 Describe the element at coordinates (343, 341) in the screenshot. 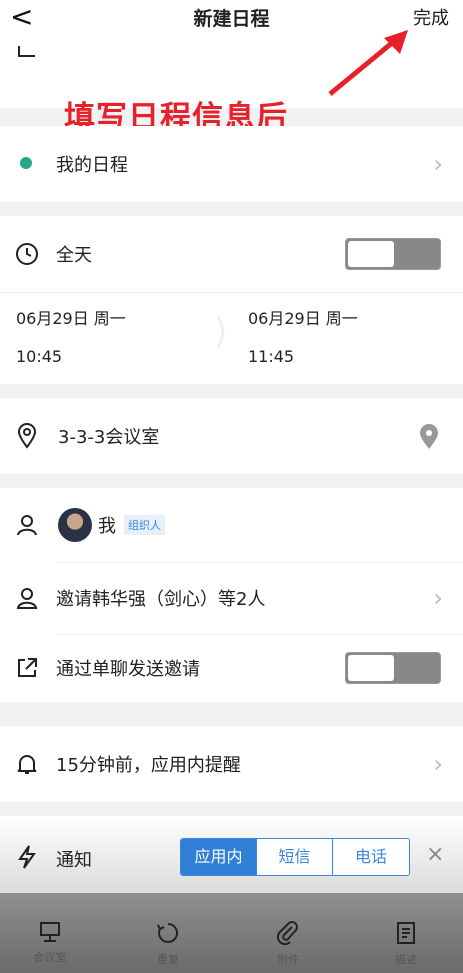

I see `end-time: 06月29日 周一 11:45` at that location.